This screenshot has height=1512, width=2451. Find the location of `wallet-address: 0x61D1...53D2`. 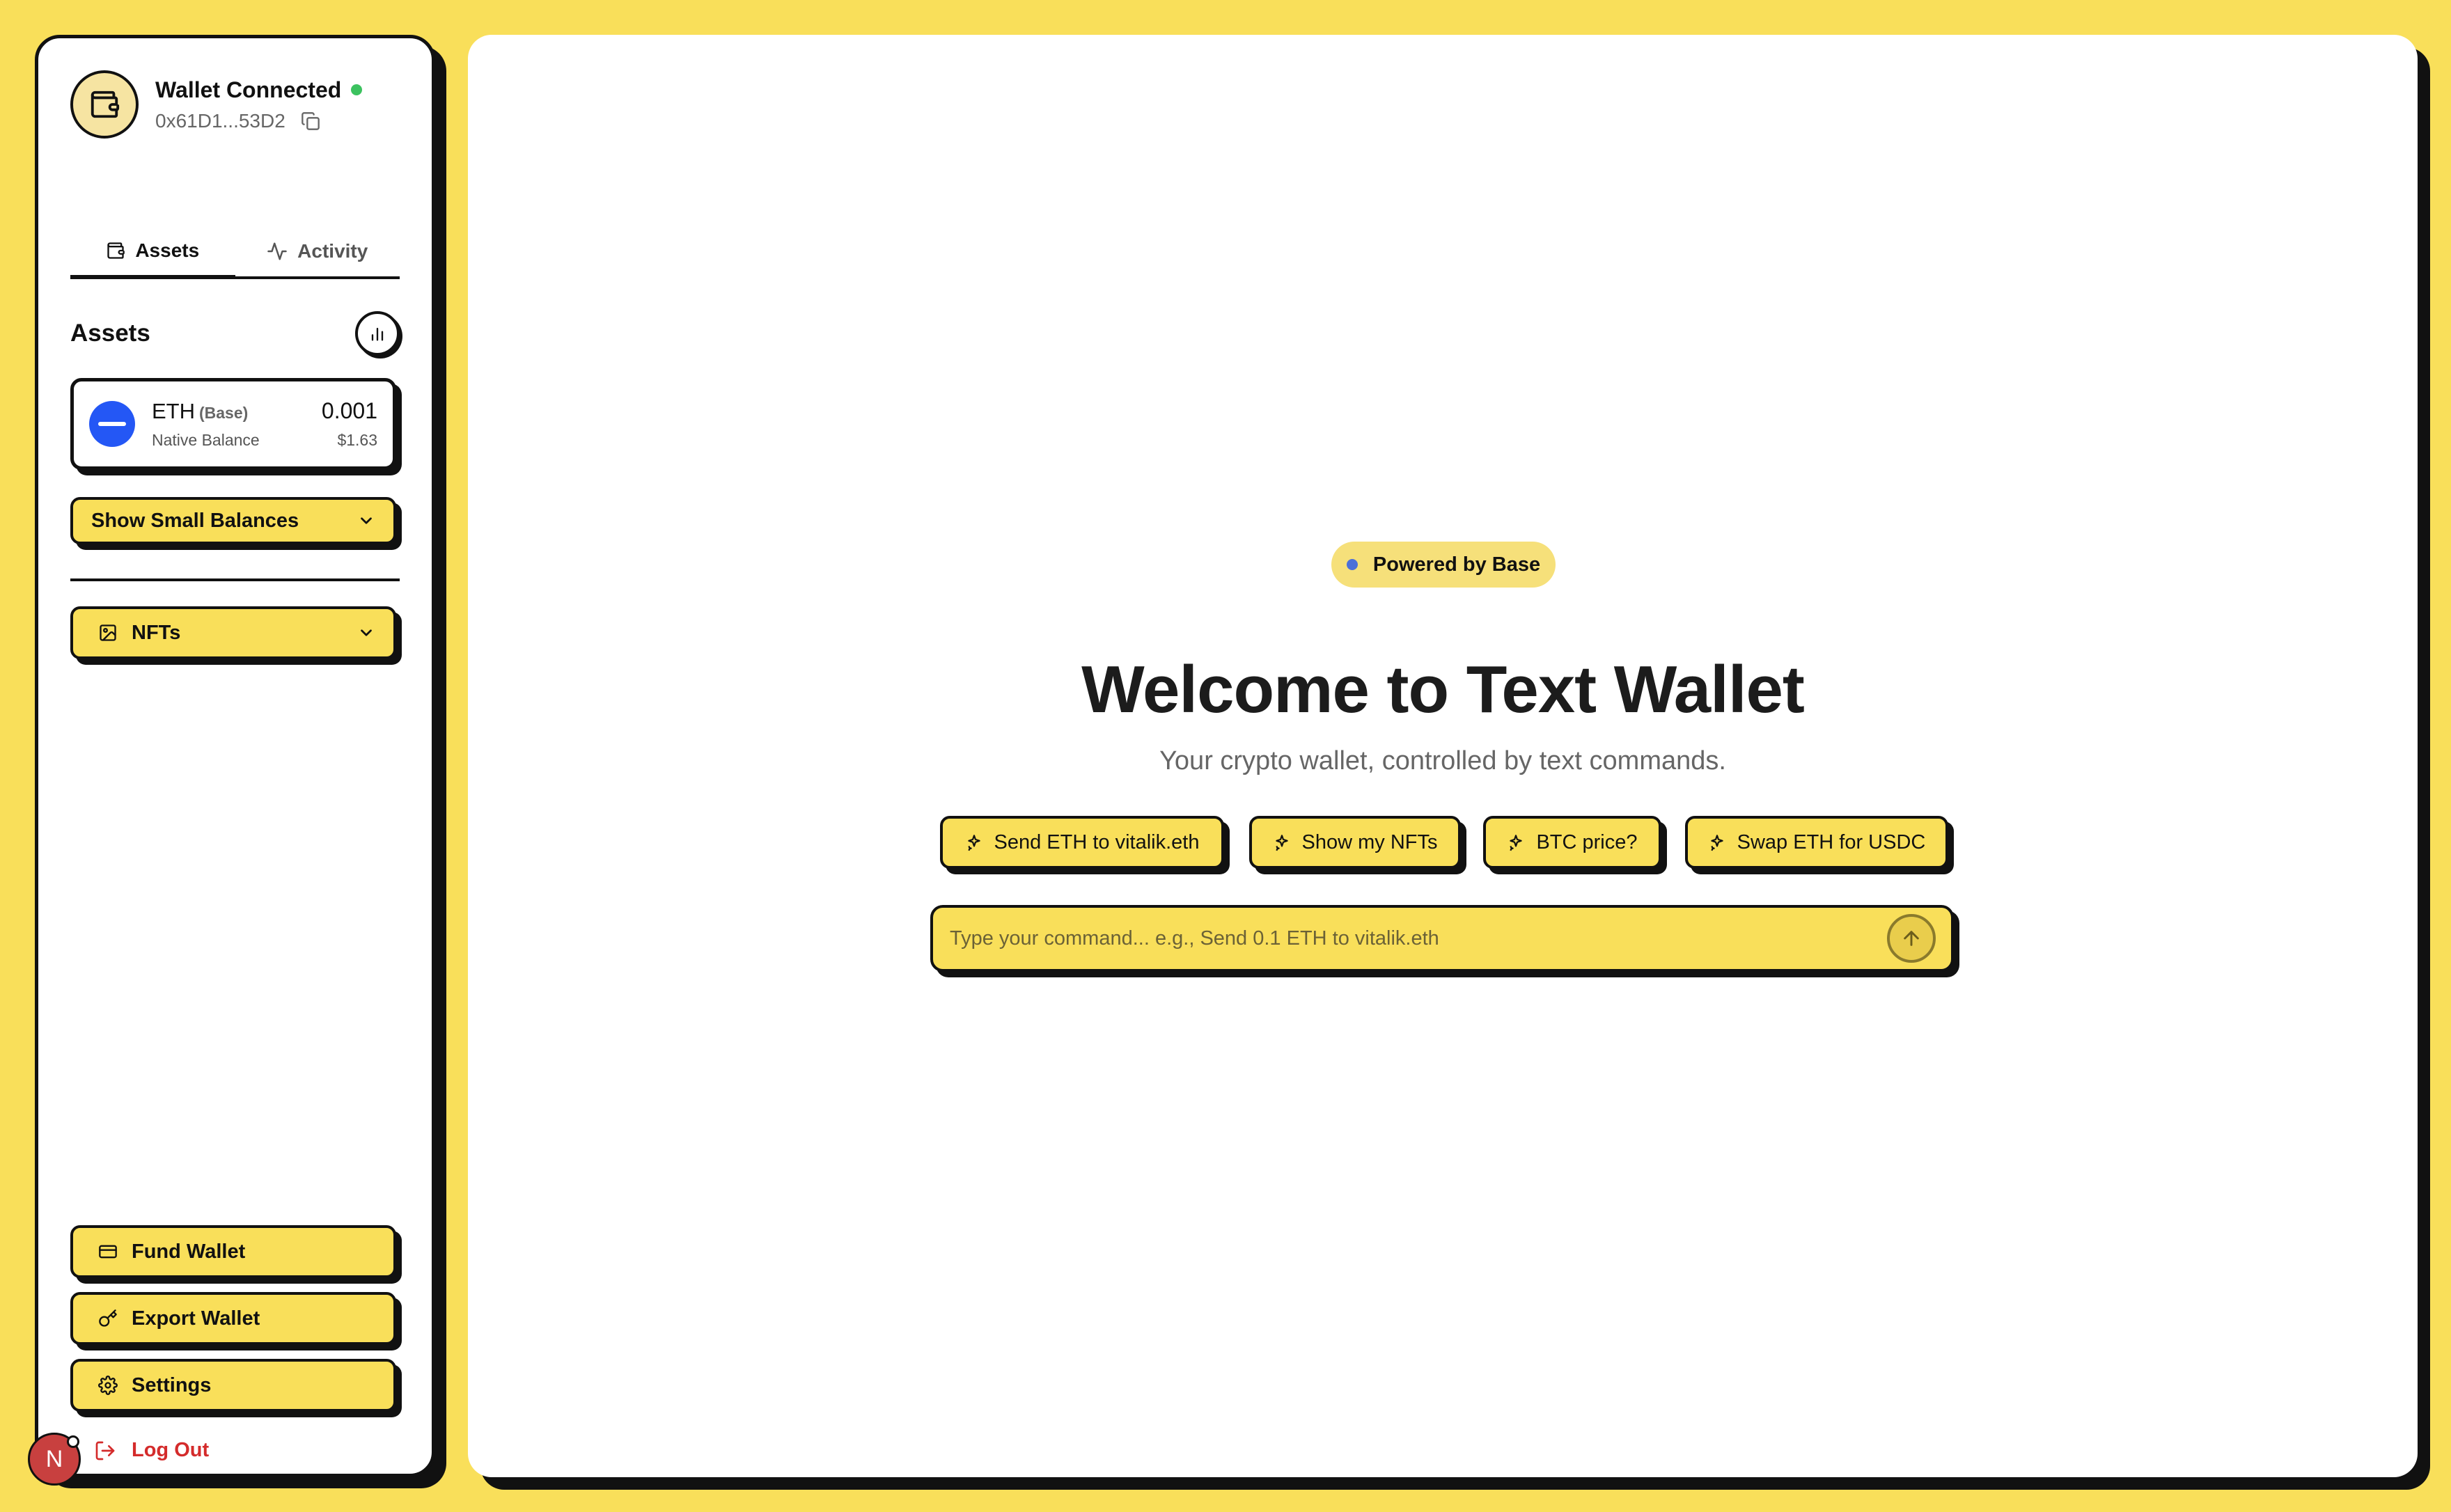

wallet-address: 0x61D1...53D2 is located at coordinates (220, 120).